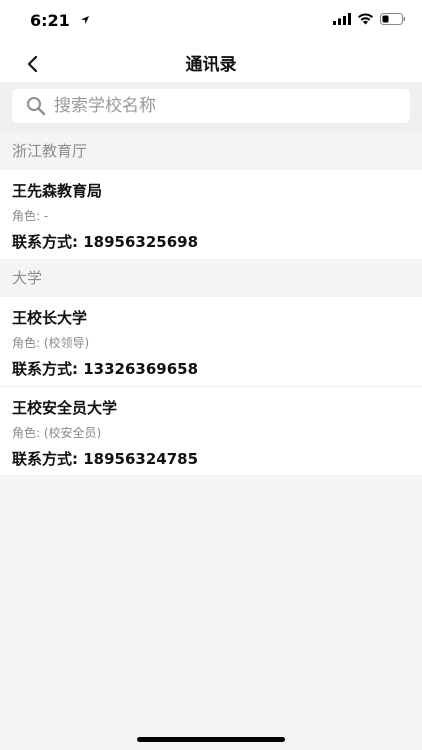 This screenshot has width=422, height=750. What do you see at coordinates (342, 19) in the screenshot?
I see `signal-icon` at bounding box center [342, 19].